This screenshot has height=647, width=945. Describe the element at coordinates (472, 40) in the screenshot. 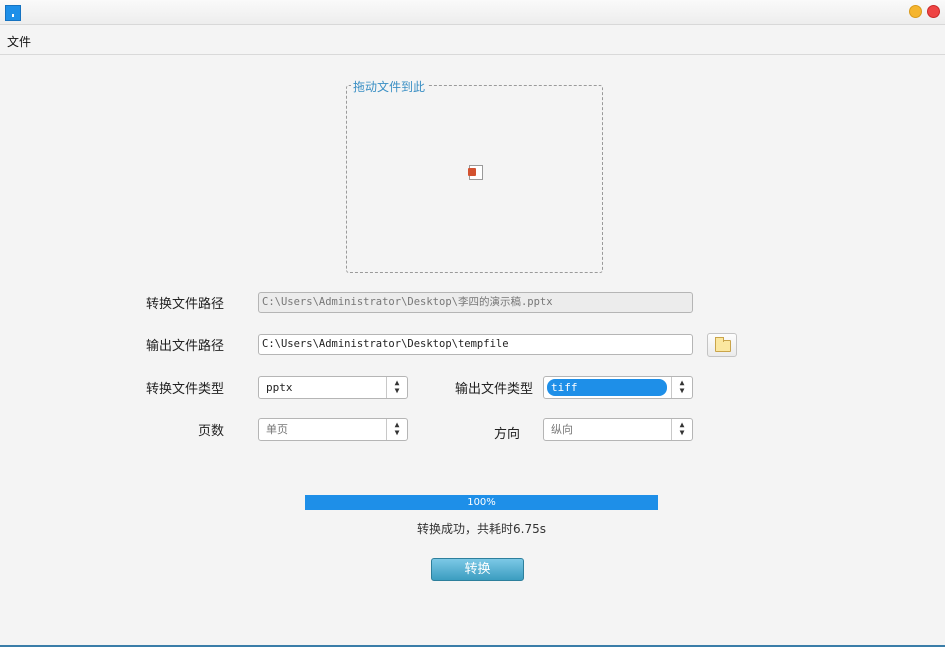

I see `menu-bar: 文件` at that location.